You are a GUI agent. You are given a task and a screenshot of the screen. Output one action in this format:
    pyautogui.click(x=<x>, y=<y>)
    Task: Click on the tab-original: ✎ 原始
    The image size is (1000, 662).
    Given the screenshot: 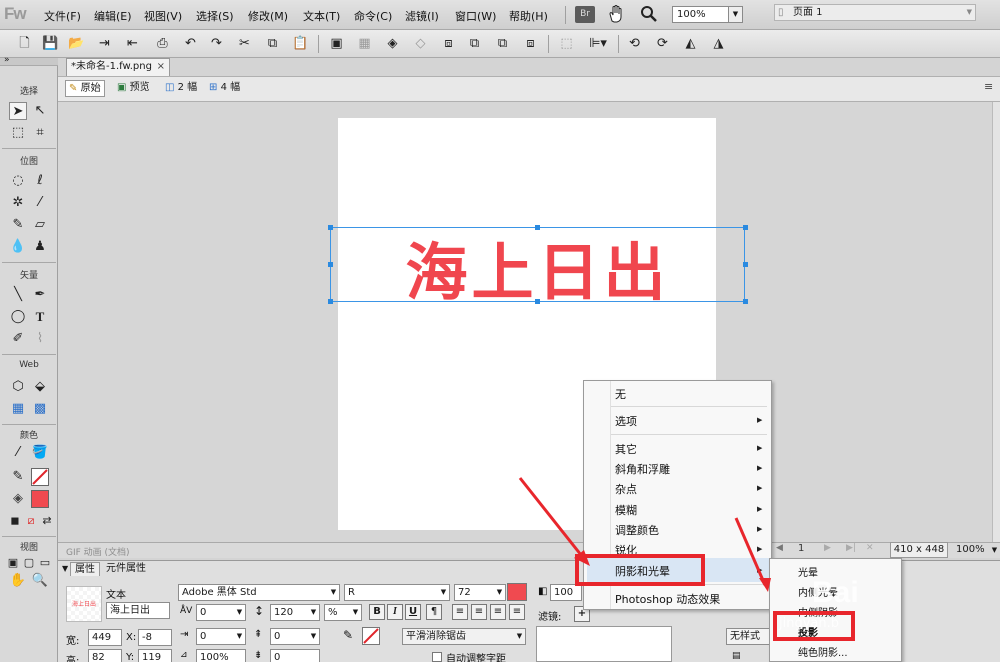 What is the action you would take?
    pyautogui.click(x=85, y=88)
    